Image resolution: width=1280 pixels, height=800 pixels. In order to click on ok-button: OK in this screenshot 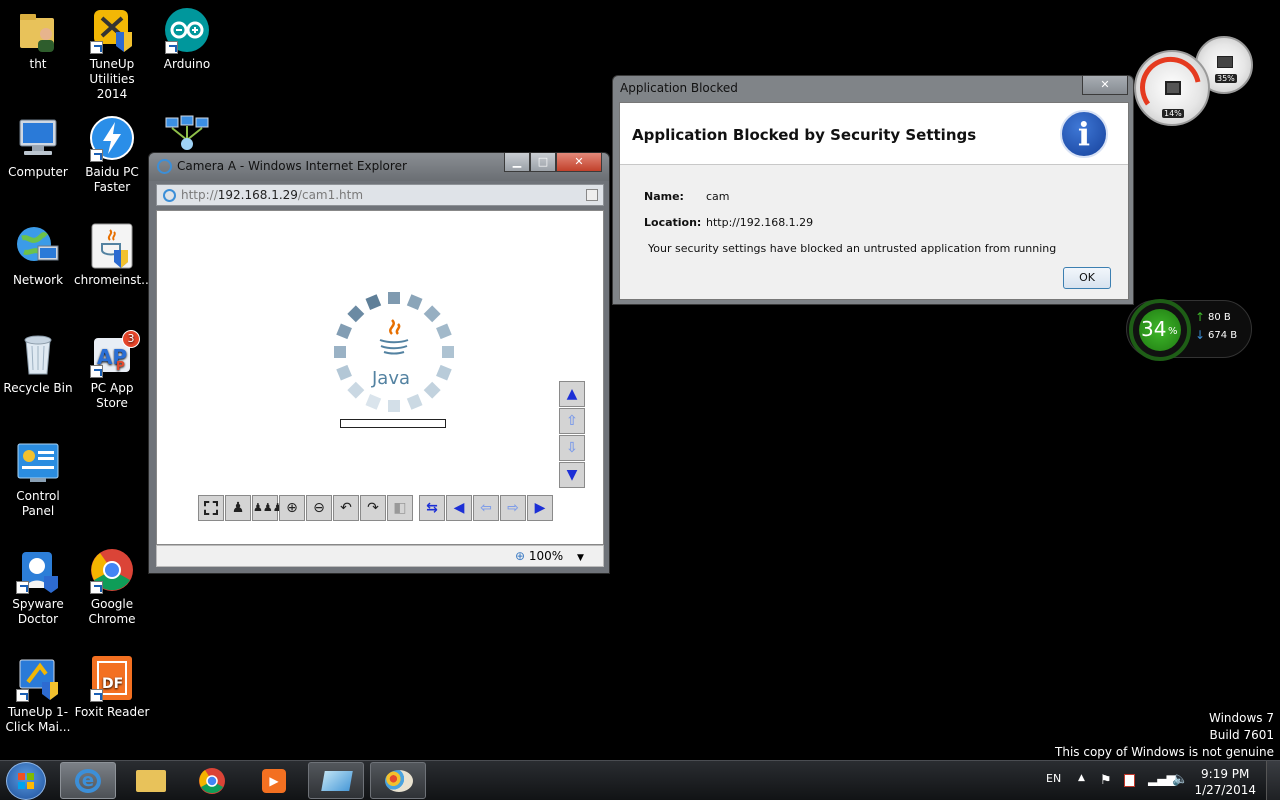, I will do `click(1087, 278)`.